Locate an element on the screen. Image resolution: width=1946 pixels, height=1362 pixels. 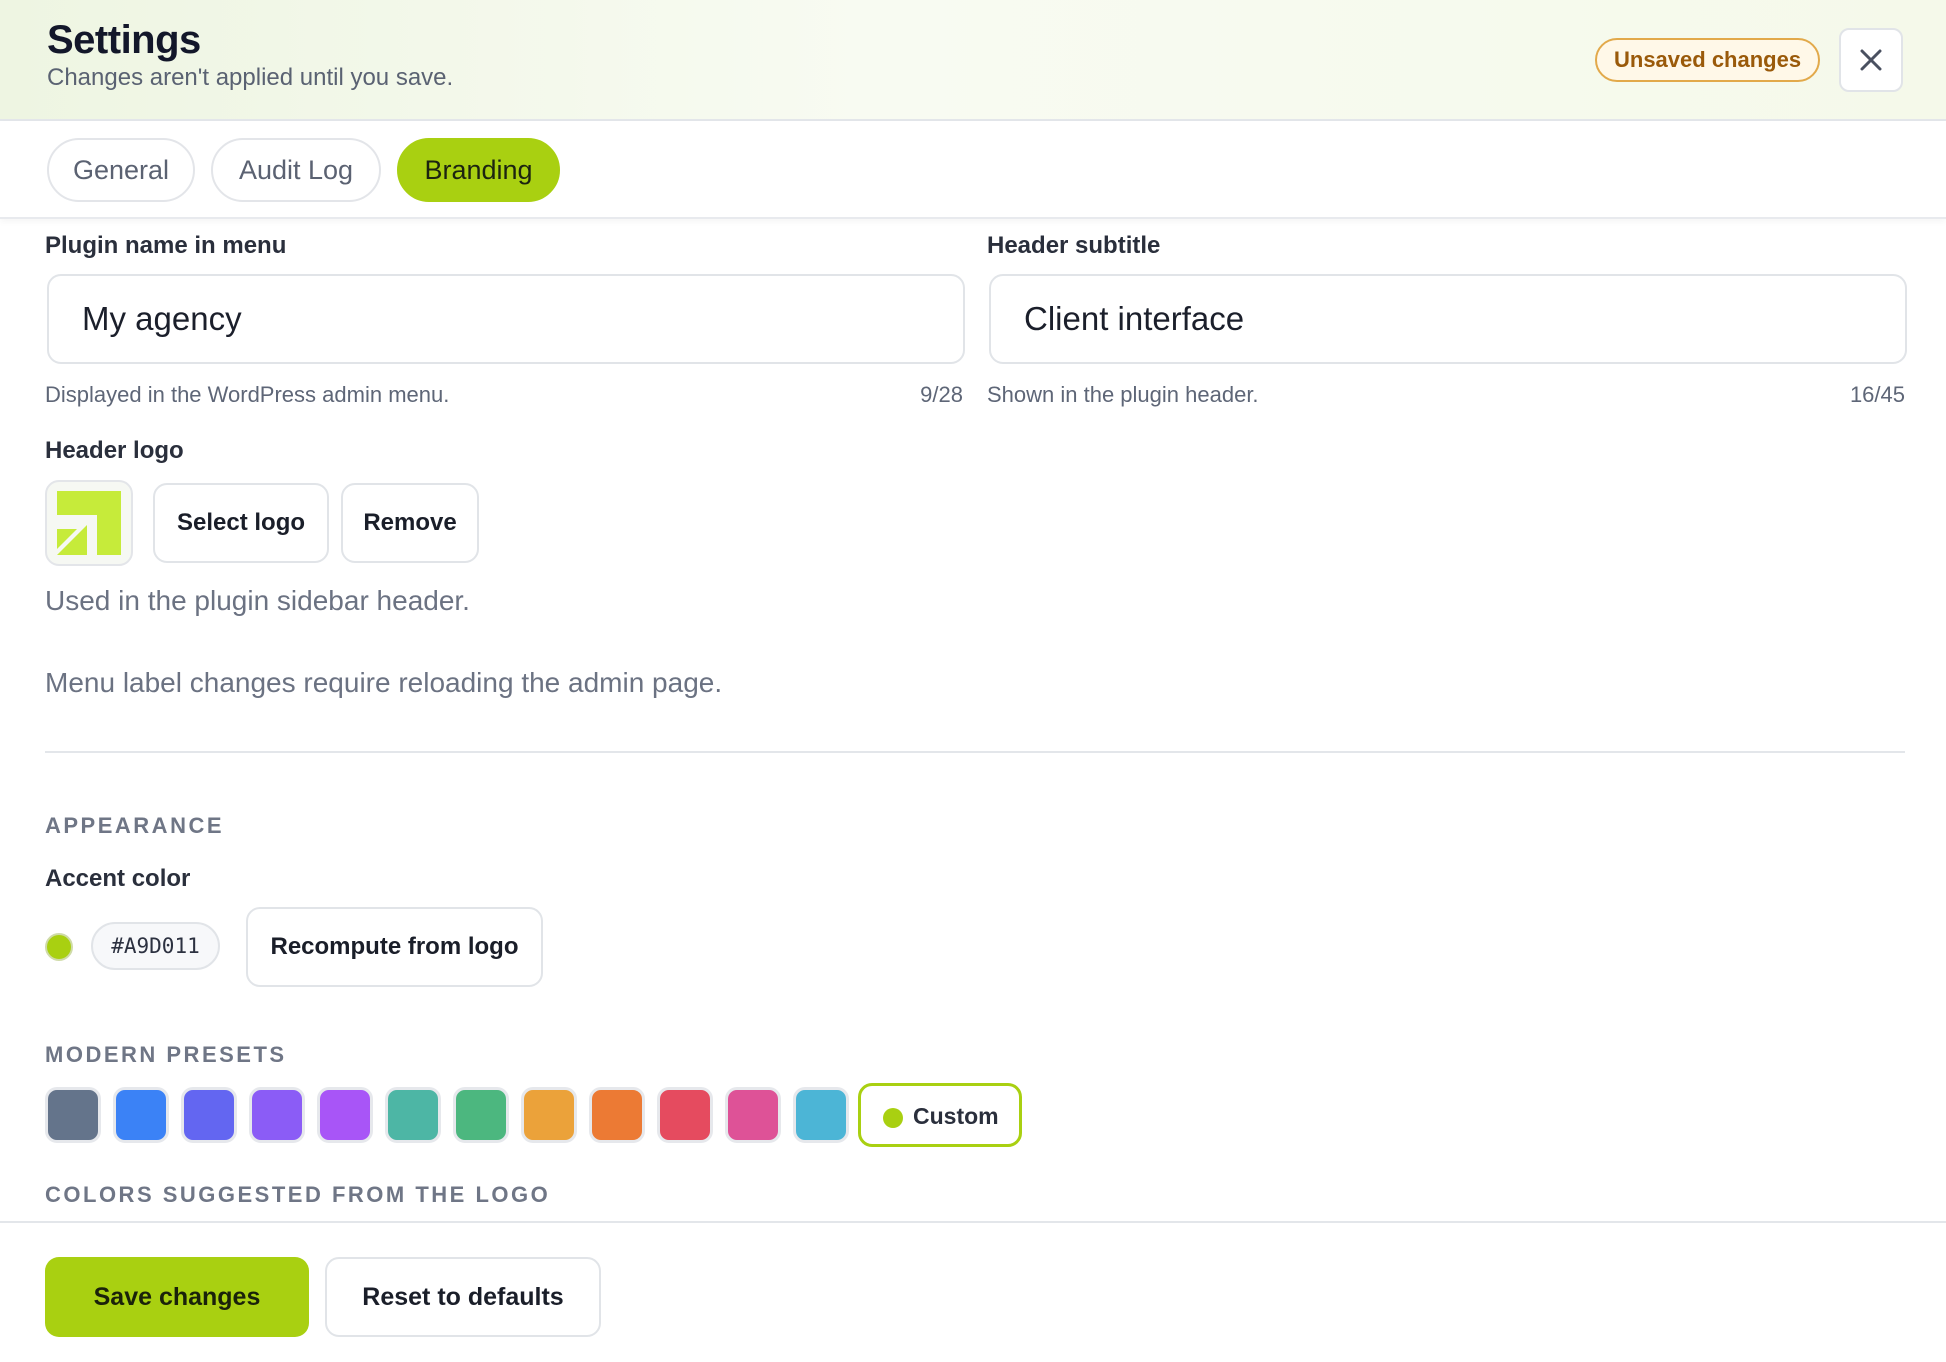
header-logo-label: Header logo is located at coordinates (114, 450).